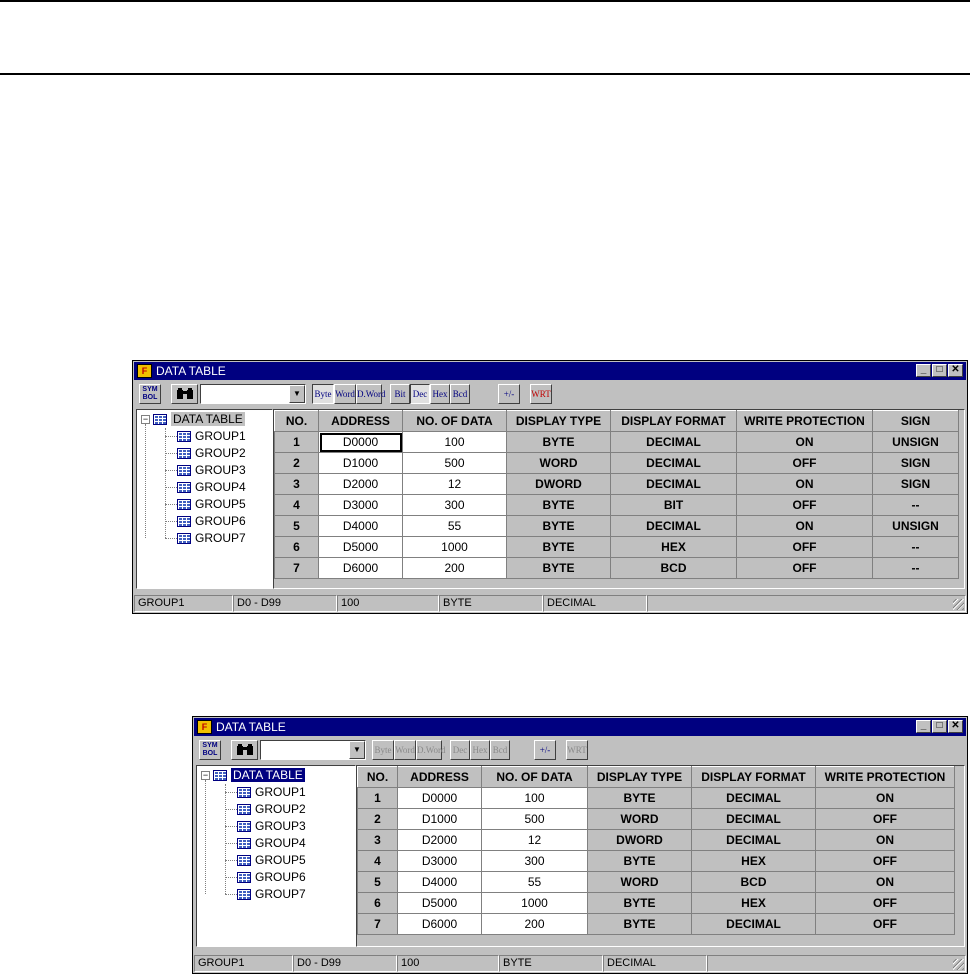 The width and height of the screenshot is (970, 974). What do you see at coordinates (509, 394) in the screenshot?
I see `sign-toggle-button: +/-` at bounding box center [509, 394].